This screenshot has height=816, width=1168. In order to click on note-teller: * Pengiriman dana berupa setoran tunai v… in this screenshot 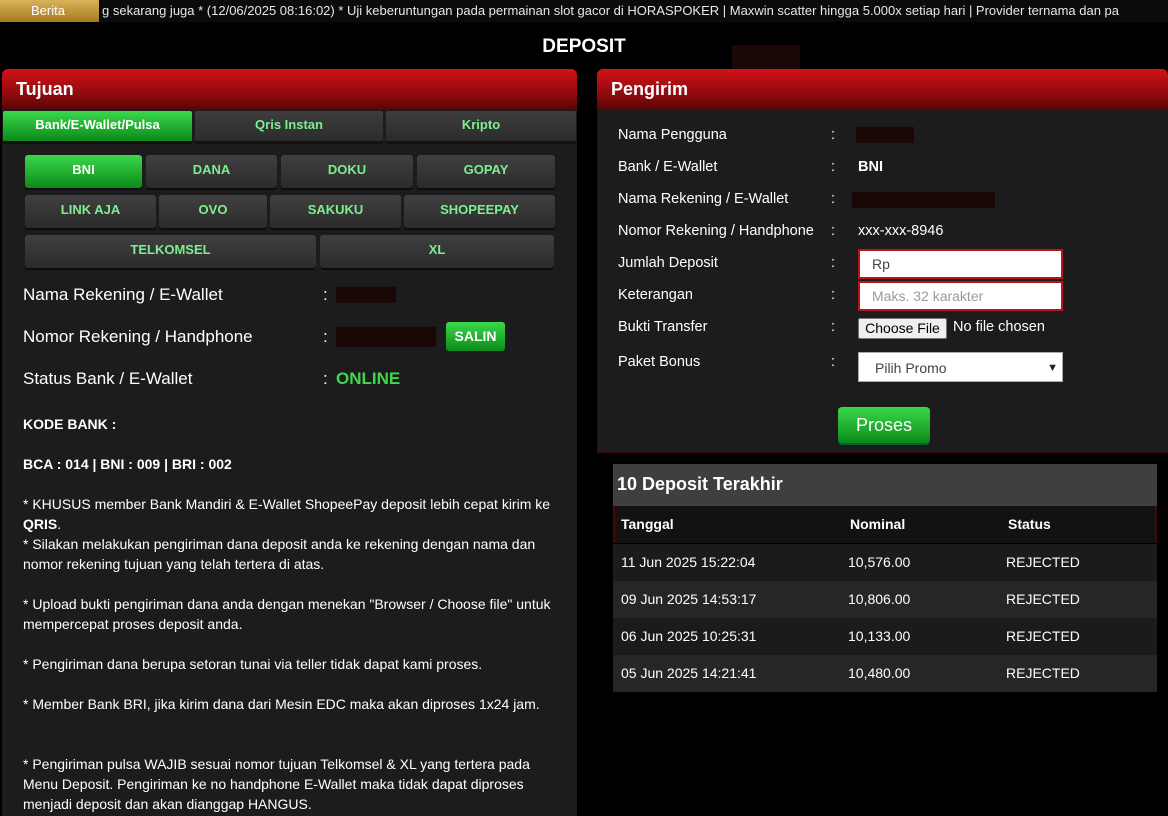, I will do `click(253, 664)`.